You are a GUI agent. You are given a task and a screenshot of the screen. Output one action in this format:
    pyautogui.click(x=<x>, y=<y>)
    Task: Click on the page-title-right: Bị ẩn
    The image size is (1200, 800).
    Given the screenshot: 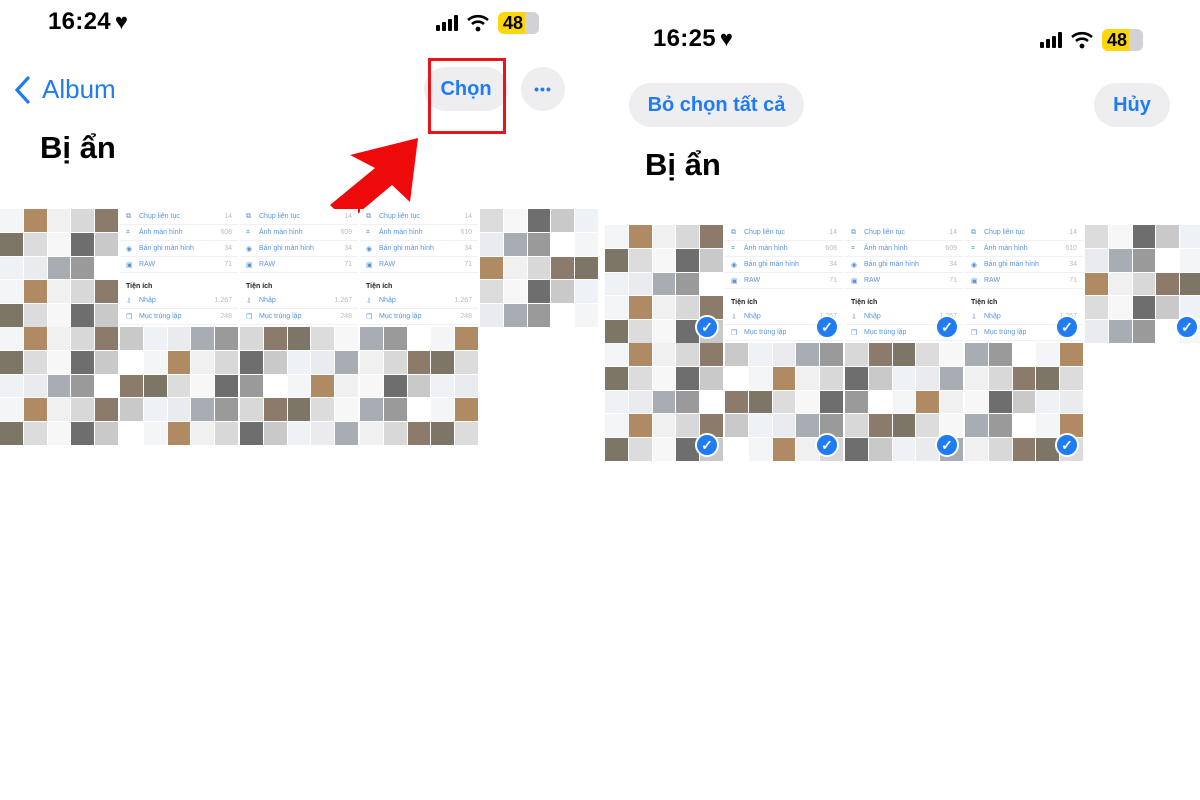 What is the action you would take?
    pyautogui.click(x=683, y=164)
    